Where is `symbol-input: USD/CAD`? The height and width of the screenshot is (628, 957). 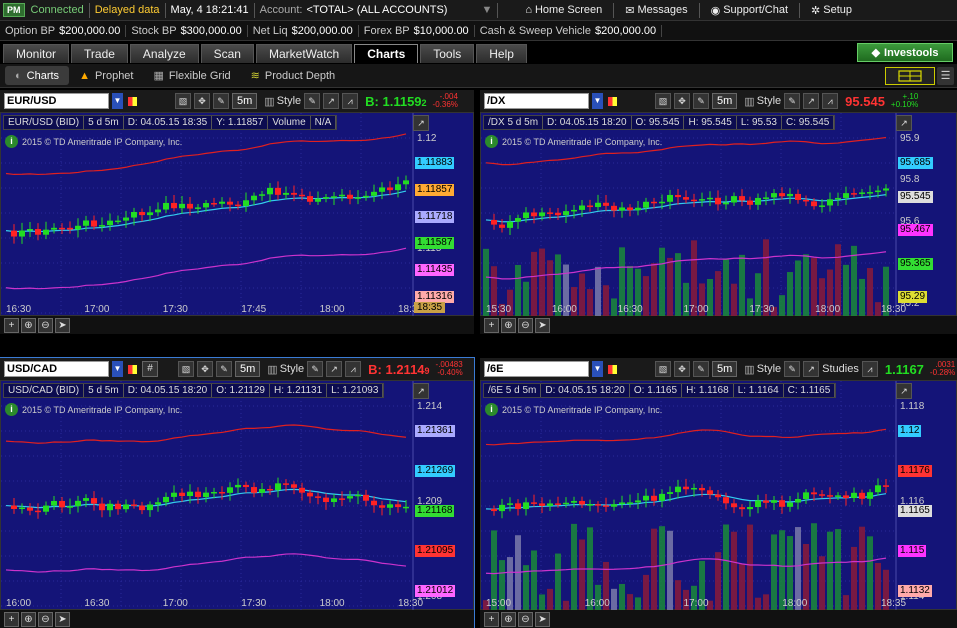
symbol-input: USD/CAD is located at coordinates (56, 369).